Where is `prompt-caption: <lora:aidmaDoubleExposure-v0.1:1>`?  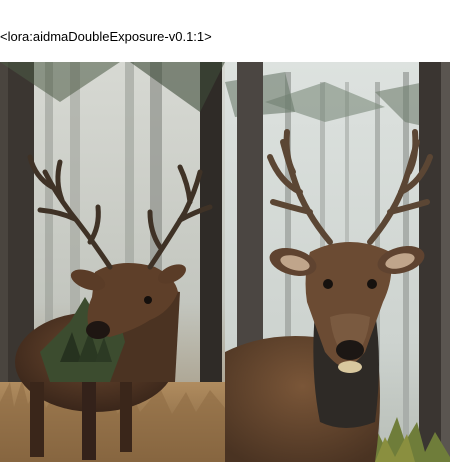
prompt-caption: <lora:aidmaDoubleExposure-v0.1:1> is located at coordinates (106, 36).